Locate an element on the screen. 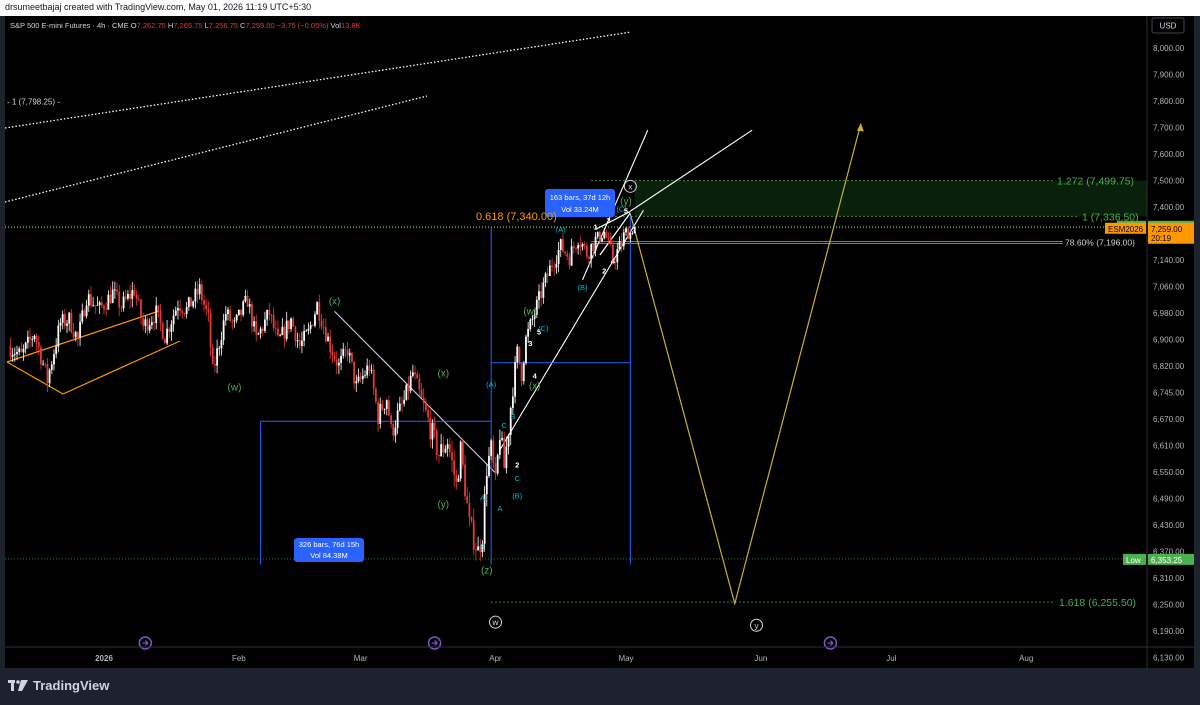  time-tick-label: 2026 is located at coordinates (104, 658).